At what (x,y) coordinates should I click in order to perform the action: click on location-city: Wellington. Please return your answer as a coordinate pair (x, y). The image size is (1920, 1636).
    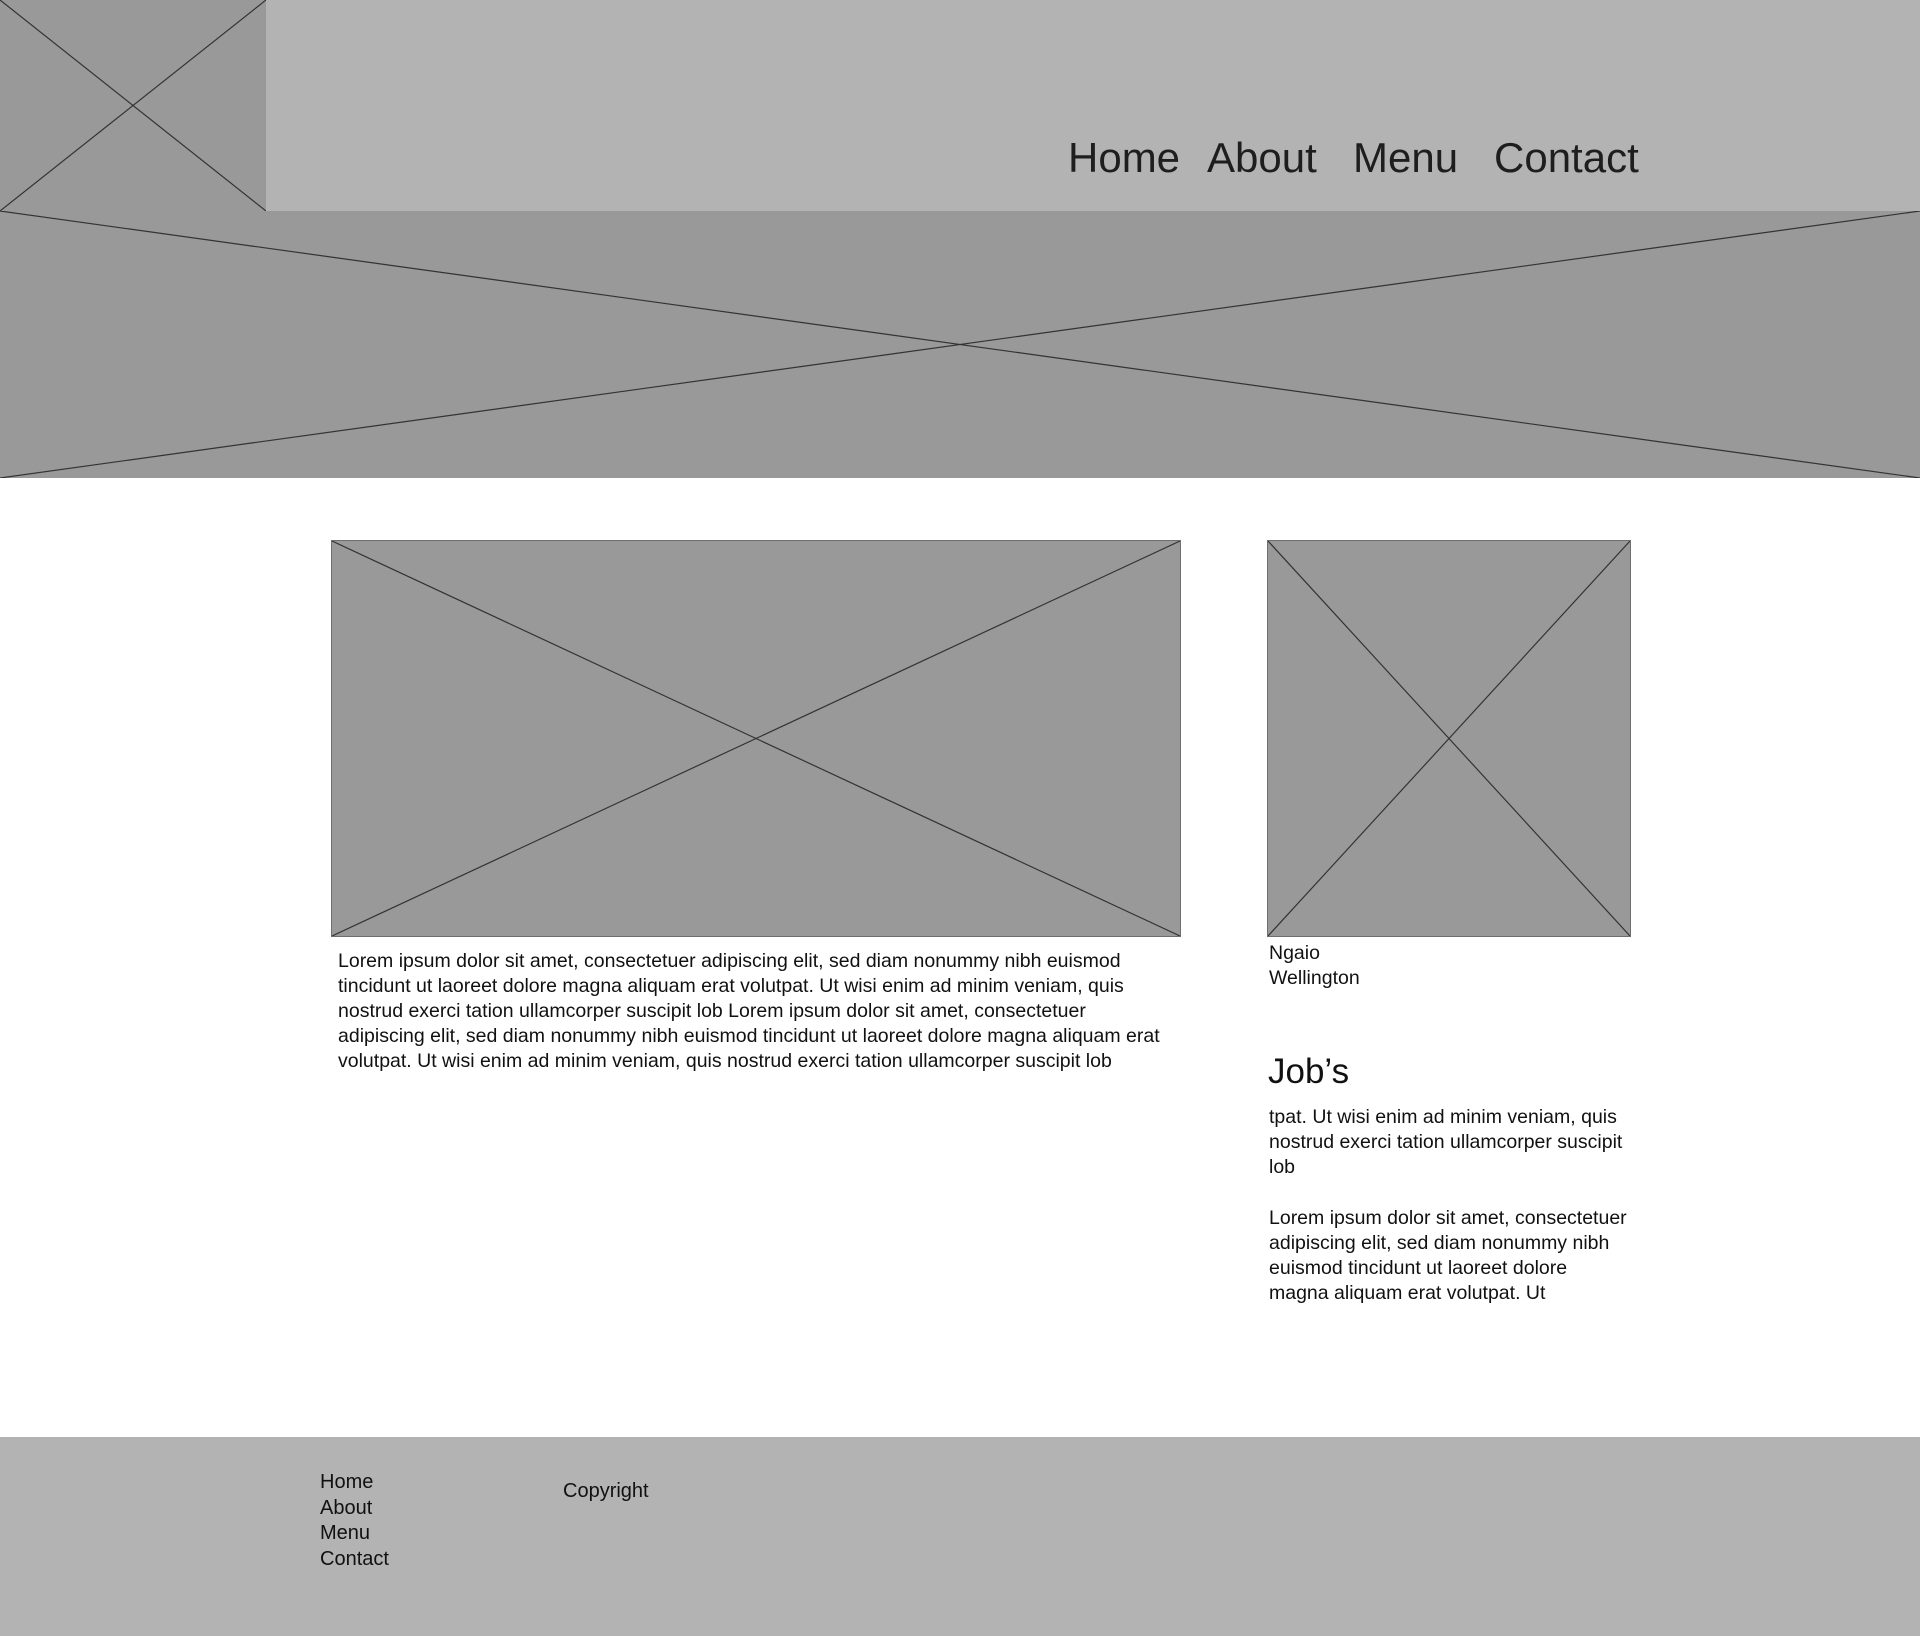
    Looking at the image, I should click on (1314, 978).